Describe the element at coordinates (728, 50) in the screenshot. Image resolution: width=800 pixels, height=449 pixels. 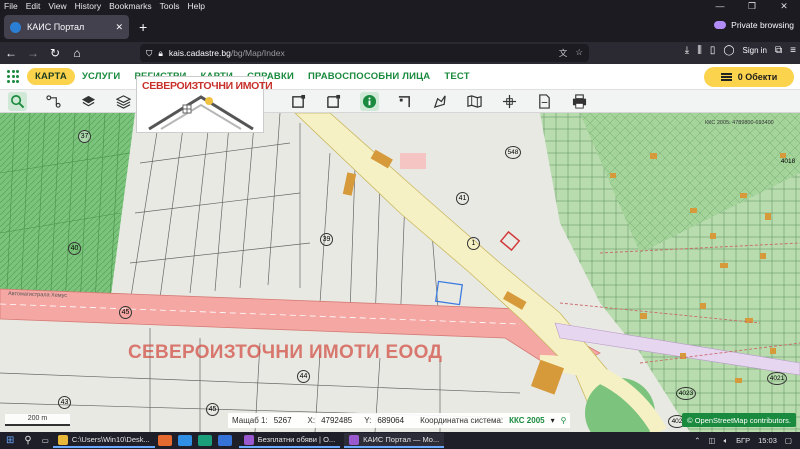
I see `account-icon: ◯` at that location.